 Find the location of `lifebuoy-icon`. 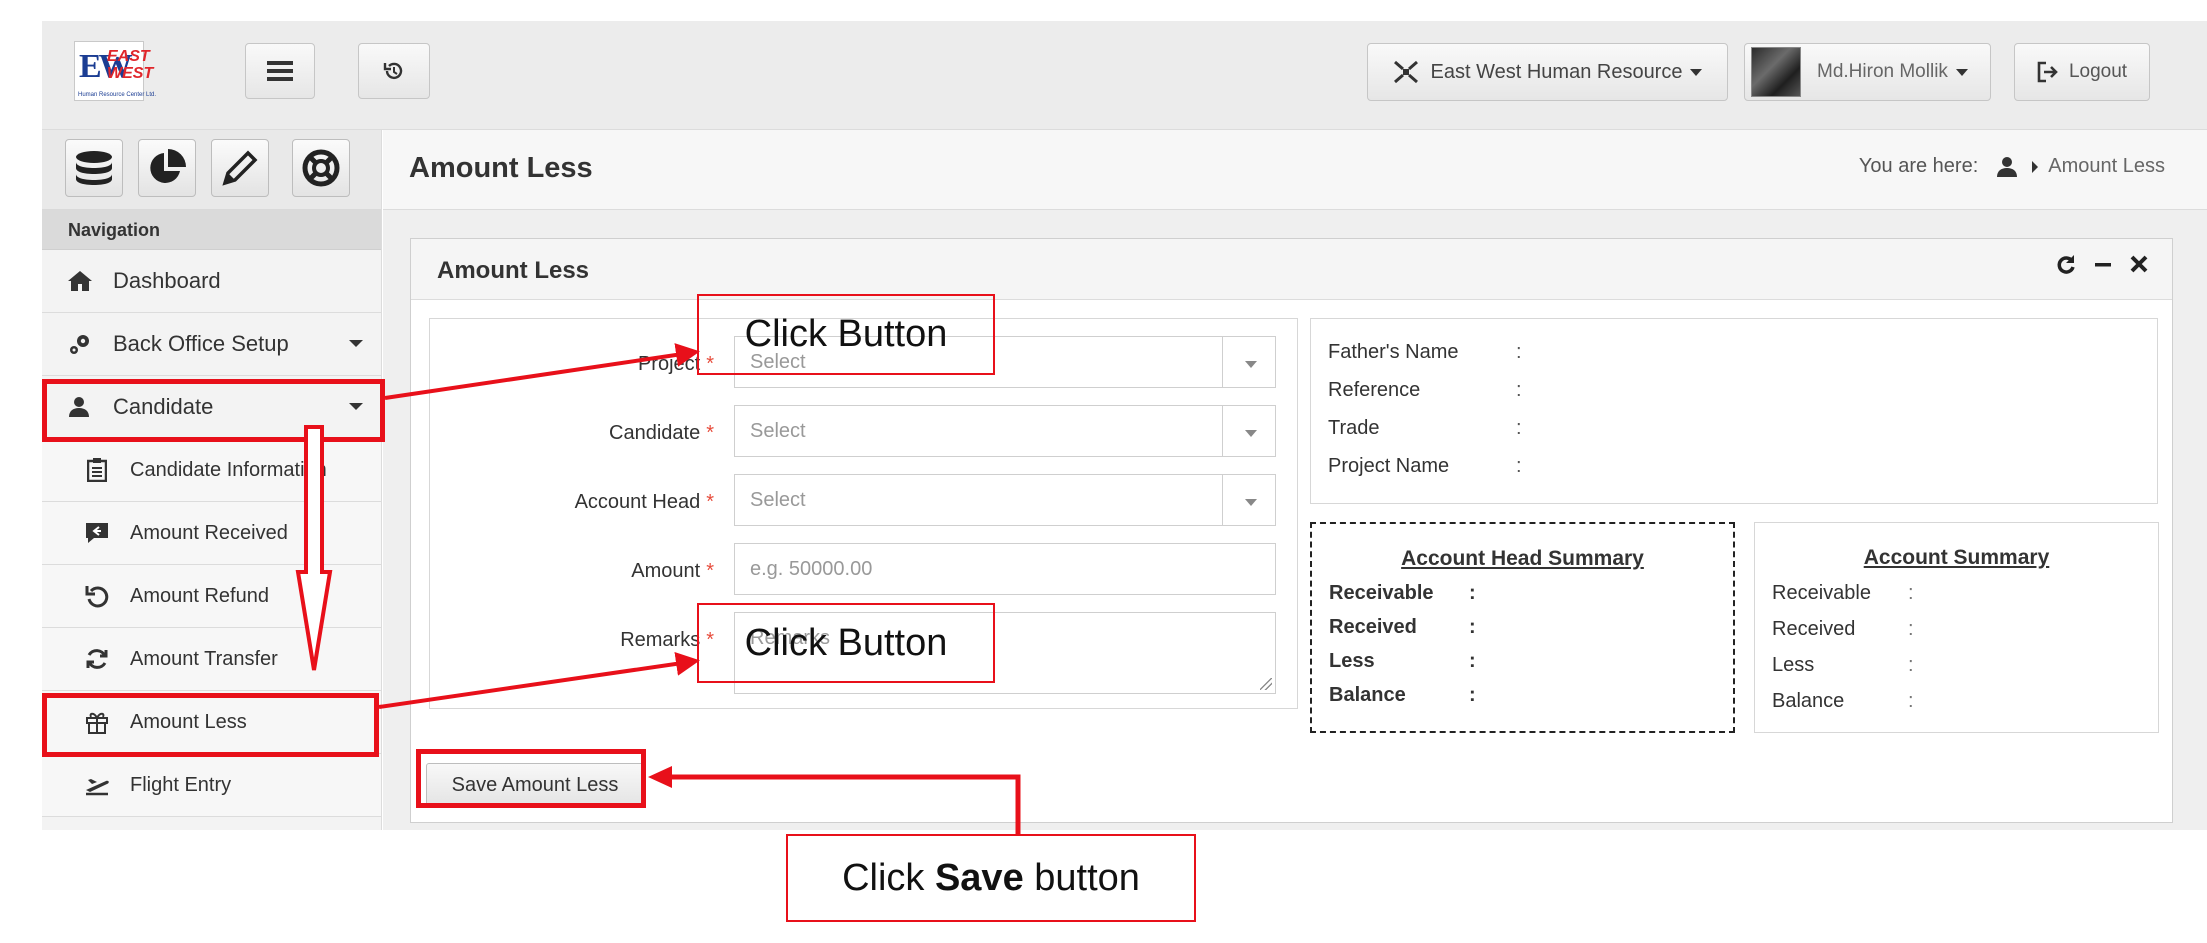

lifebuoy-icon is located at coordinates (321, 168).